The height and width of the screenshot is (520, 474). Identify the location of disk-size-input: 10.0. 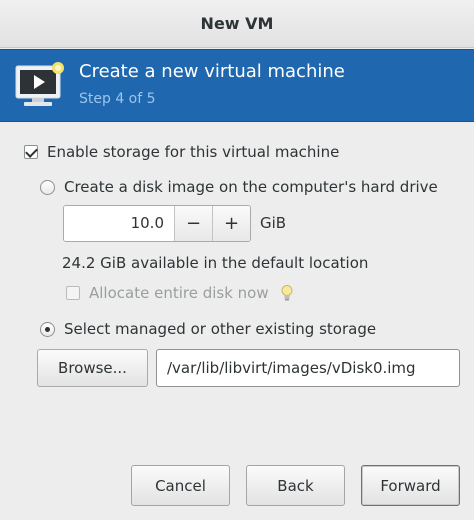
(119, 223).